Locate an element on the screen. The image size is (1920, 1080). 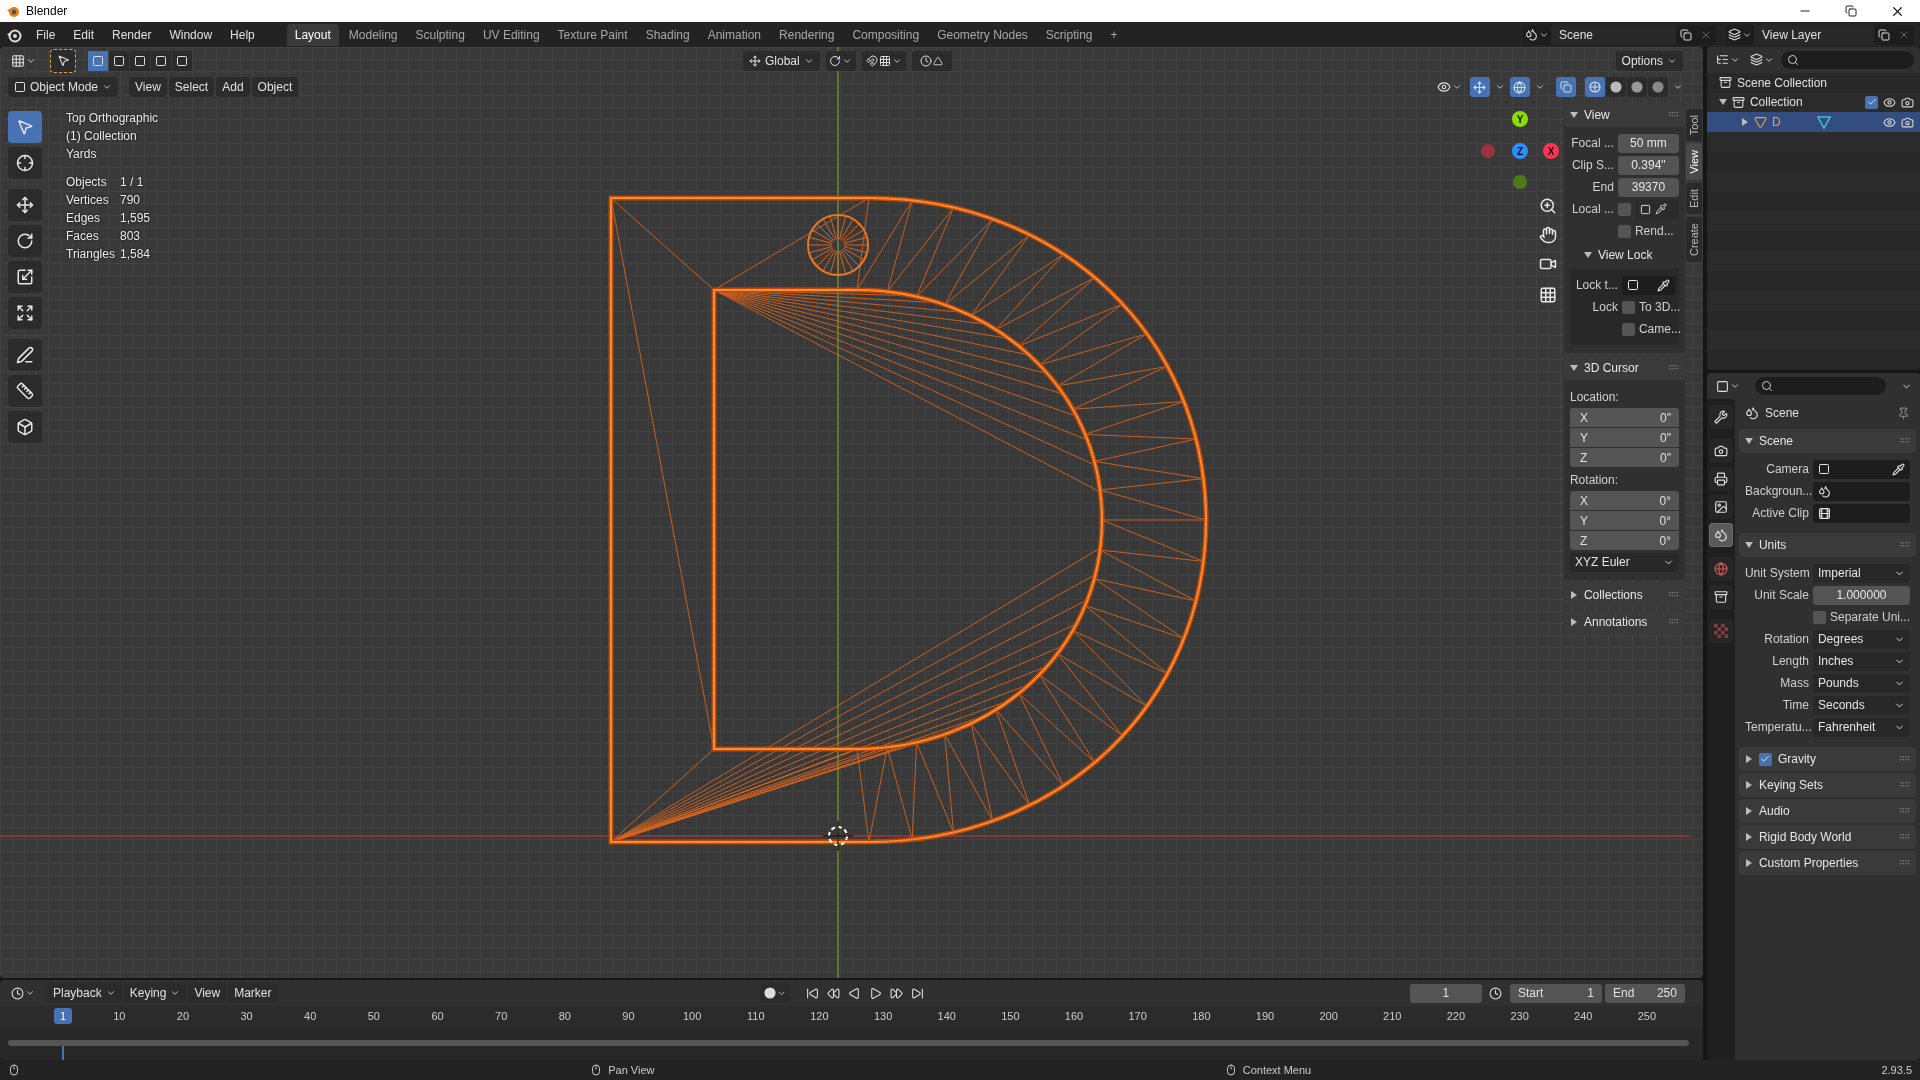
add-workspace-button: + is located at coordinates (1114, 34).